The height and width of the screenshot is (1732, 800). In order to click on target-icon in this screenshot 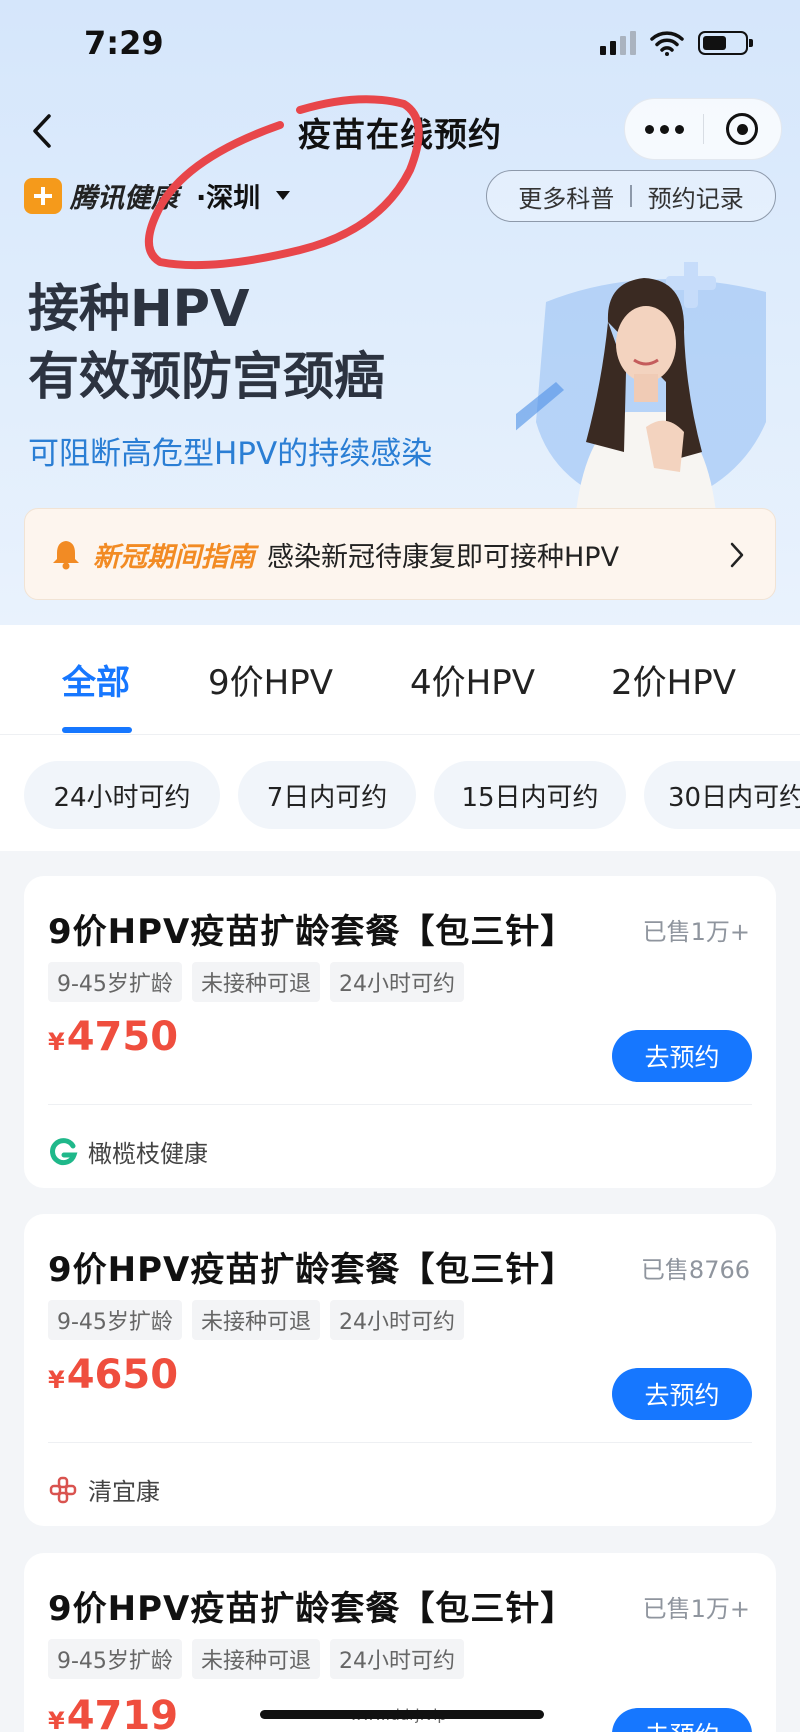, I will do `click(742, 129)`.